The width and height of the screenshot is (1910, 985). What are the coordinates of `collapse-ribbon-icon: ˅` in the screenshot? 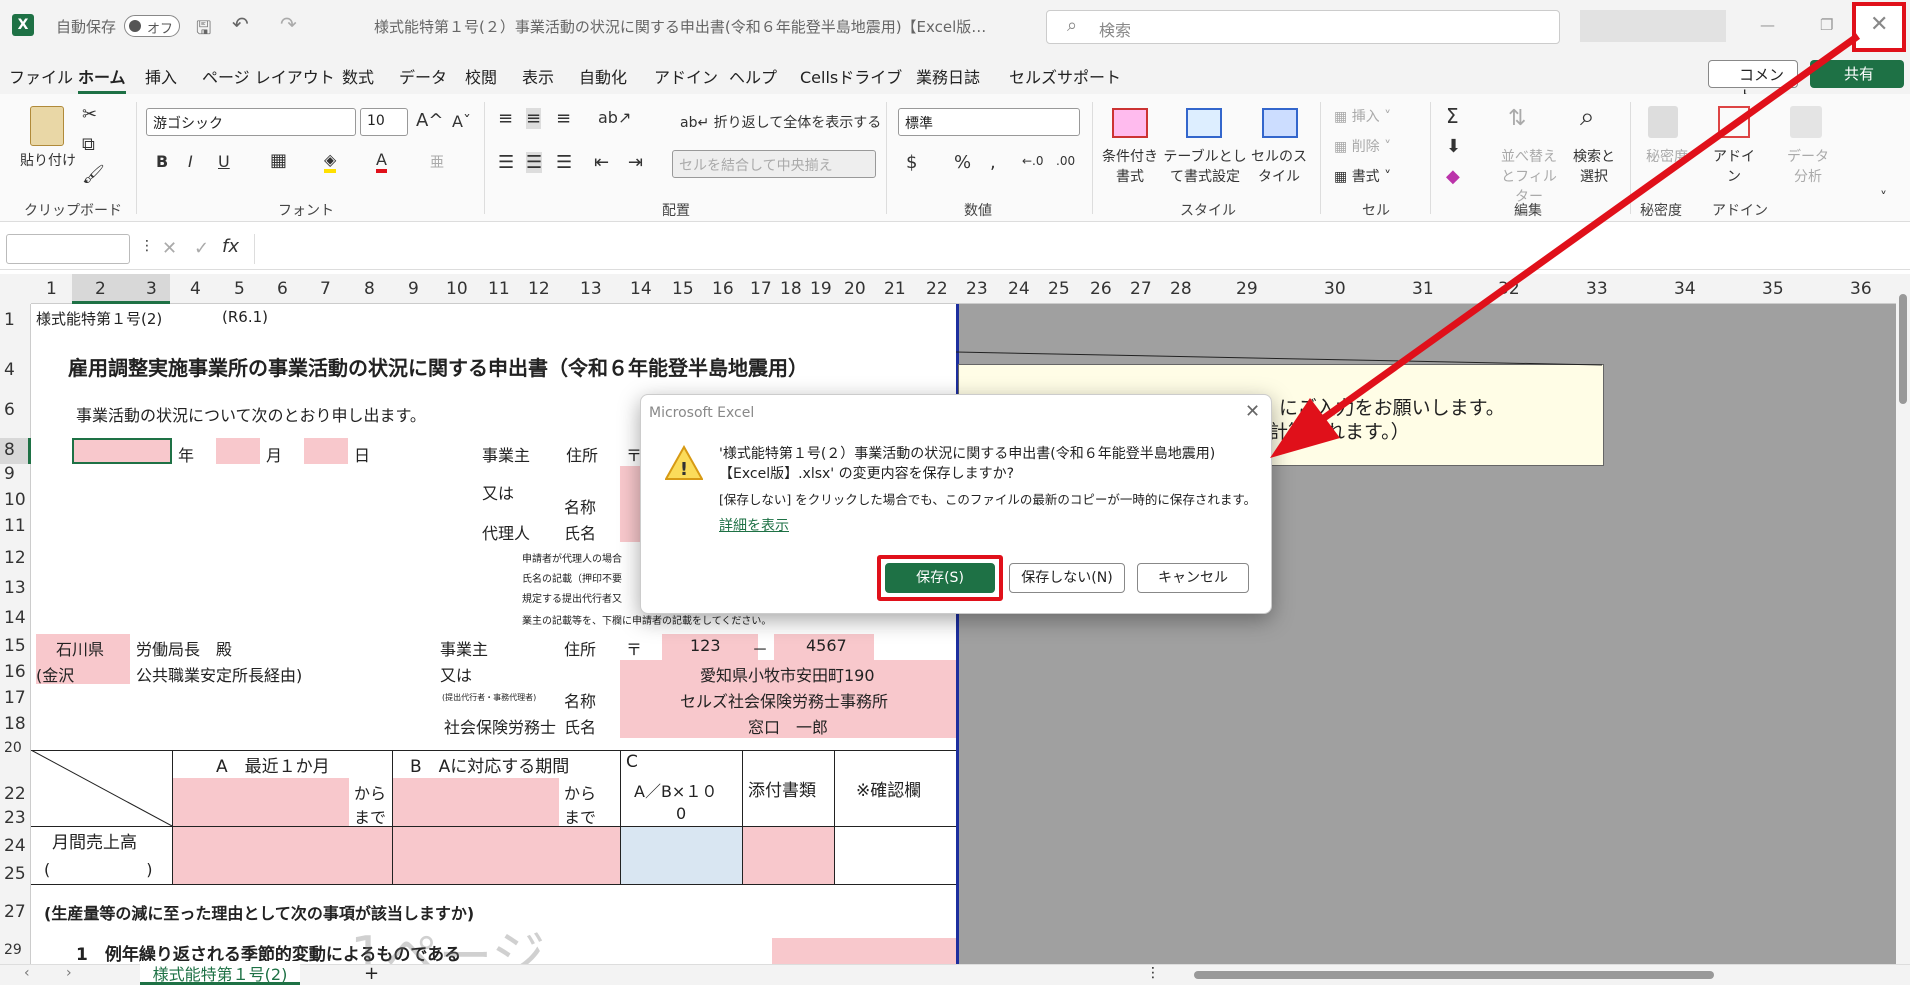 It's located at (1883, 198).